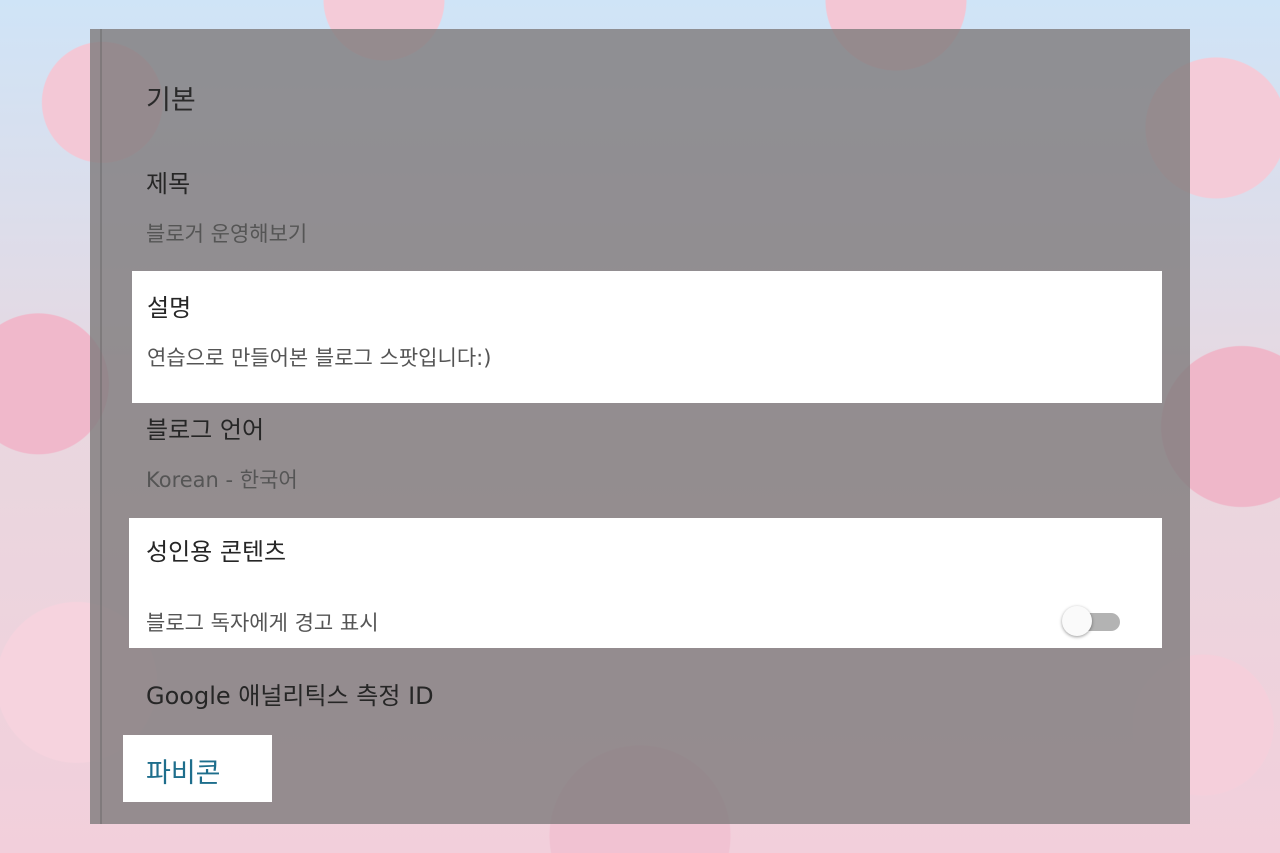  What do you see at coordinates (647, 337) in the screenshot?
I see `description-setting-card` at bounding box center [647, 337].